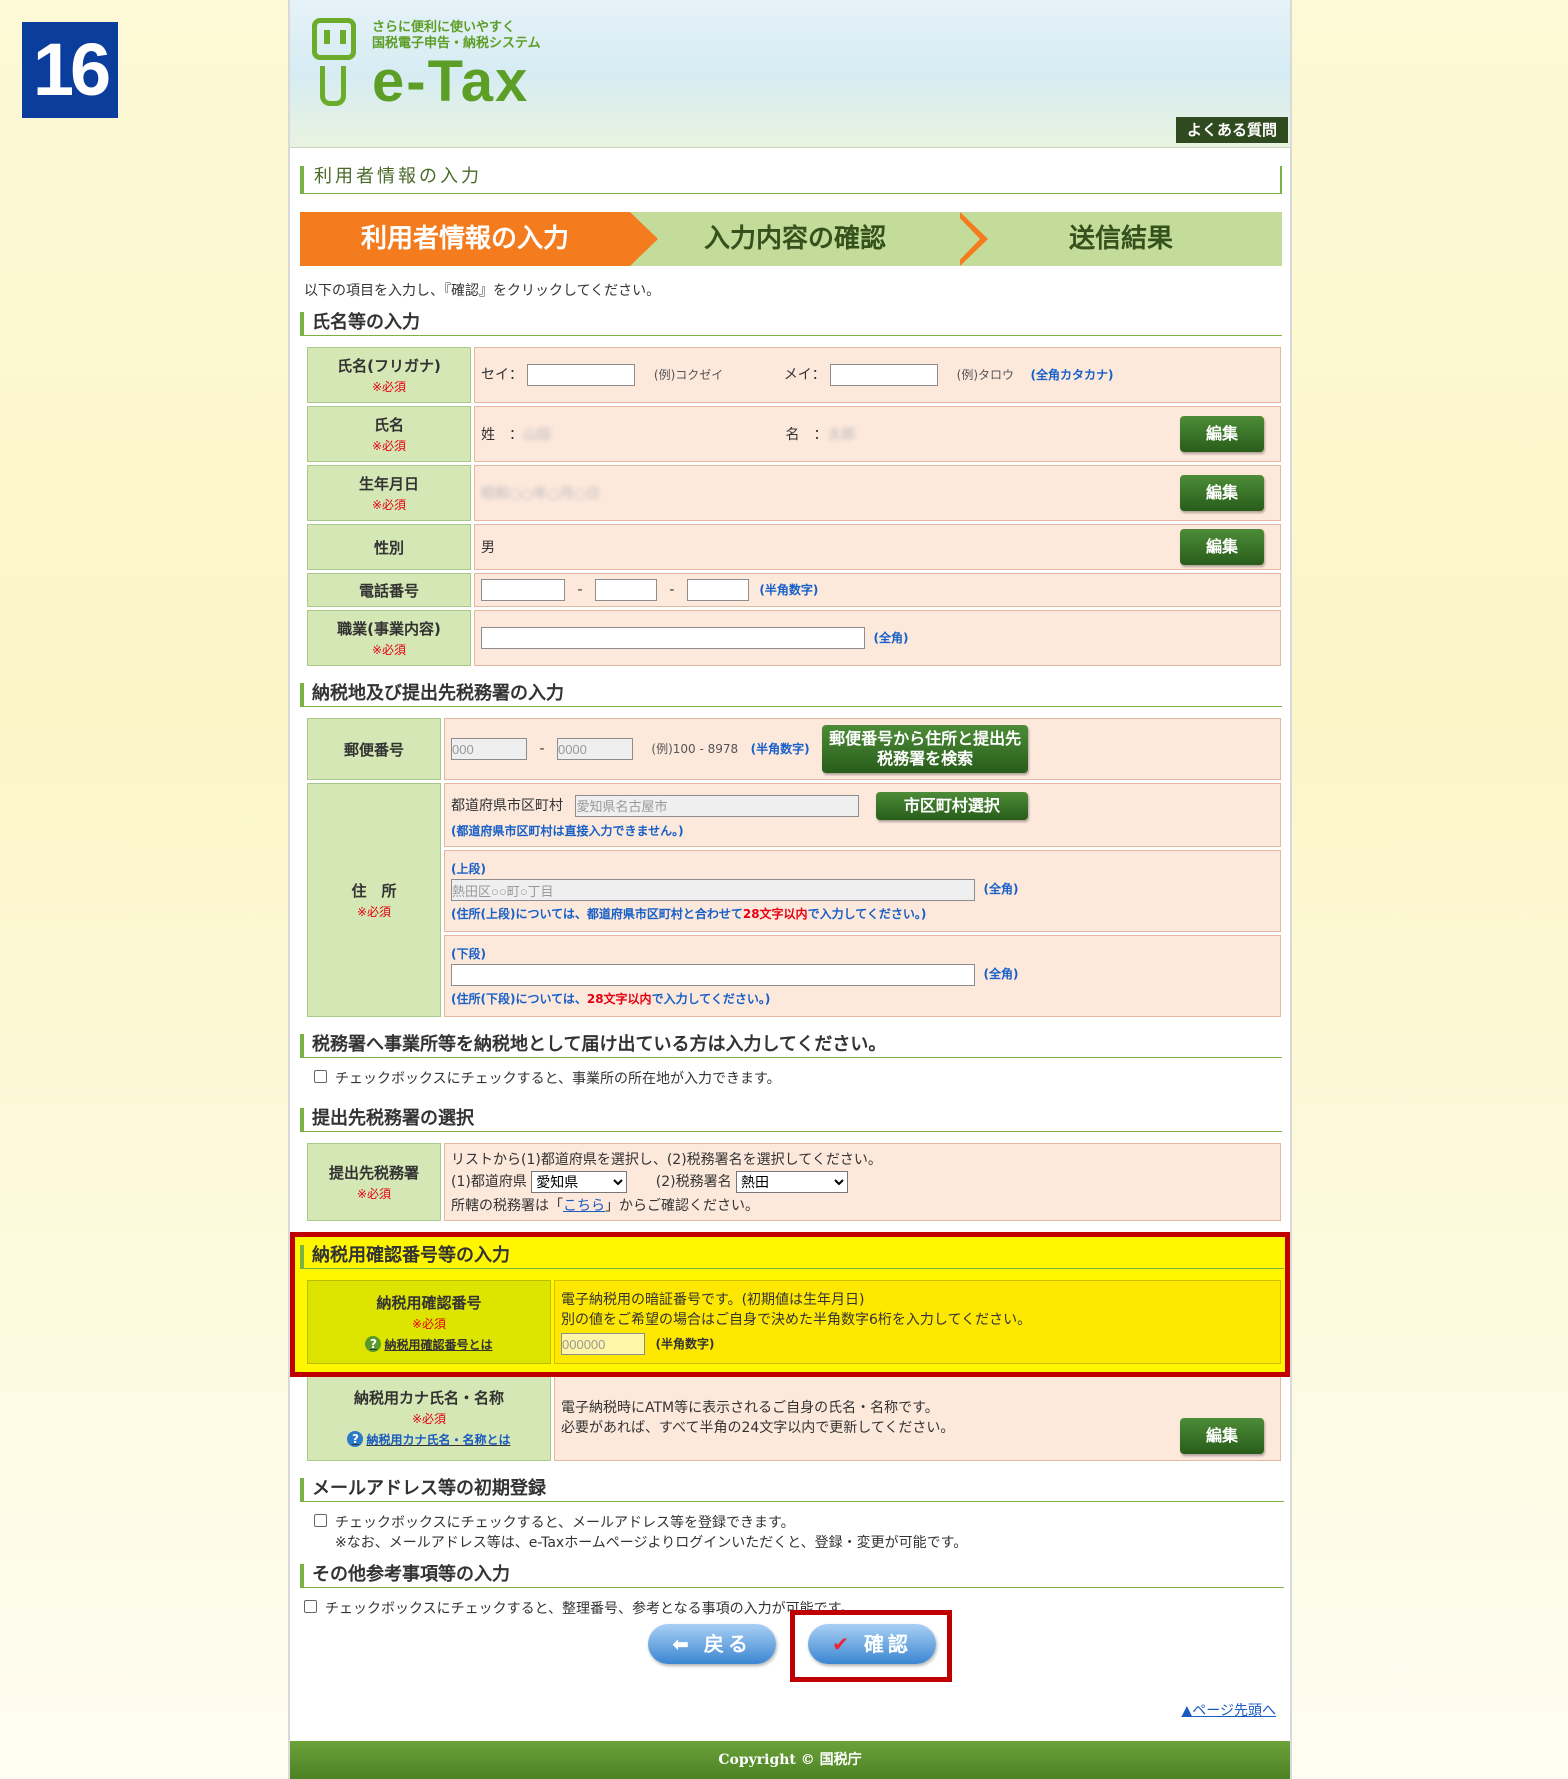 This screenshot has height=1779, width=1568. Describe the element at coordinates (1187, 1711) in the screenshot. I see `up-arrow-icon: ▲` at that location.